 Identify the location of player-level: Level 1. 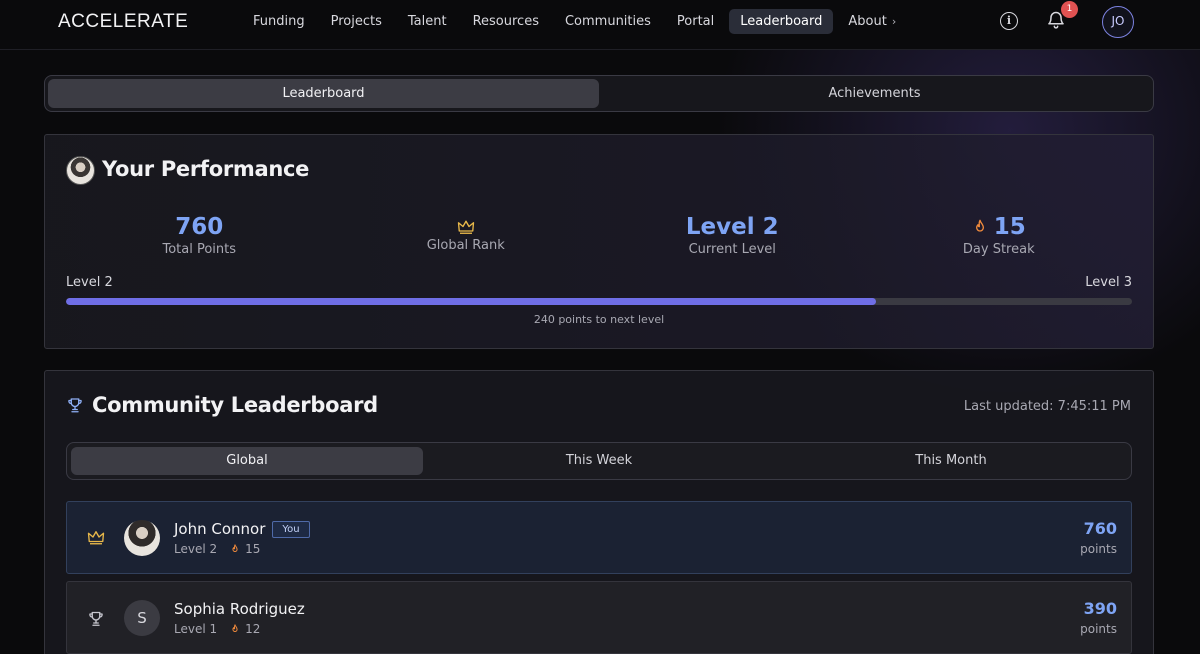
(196, 629).